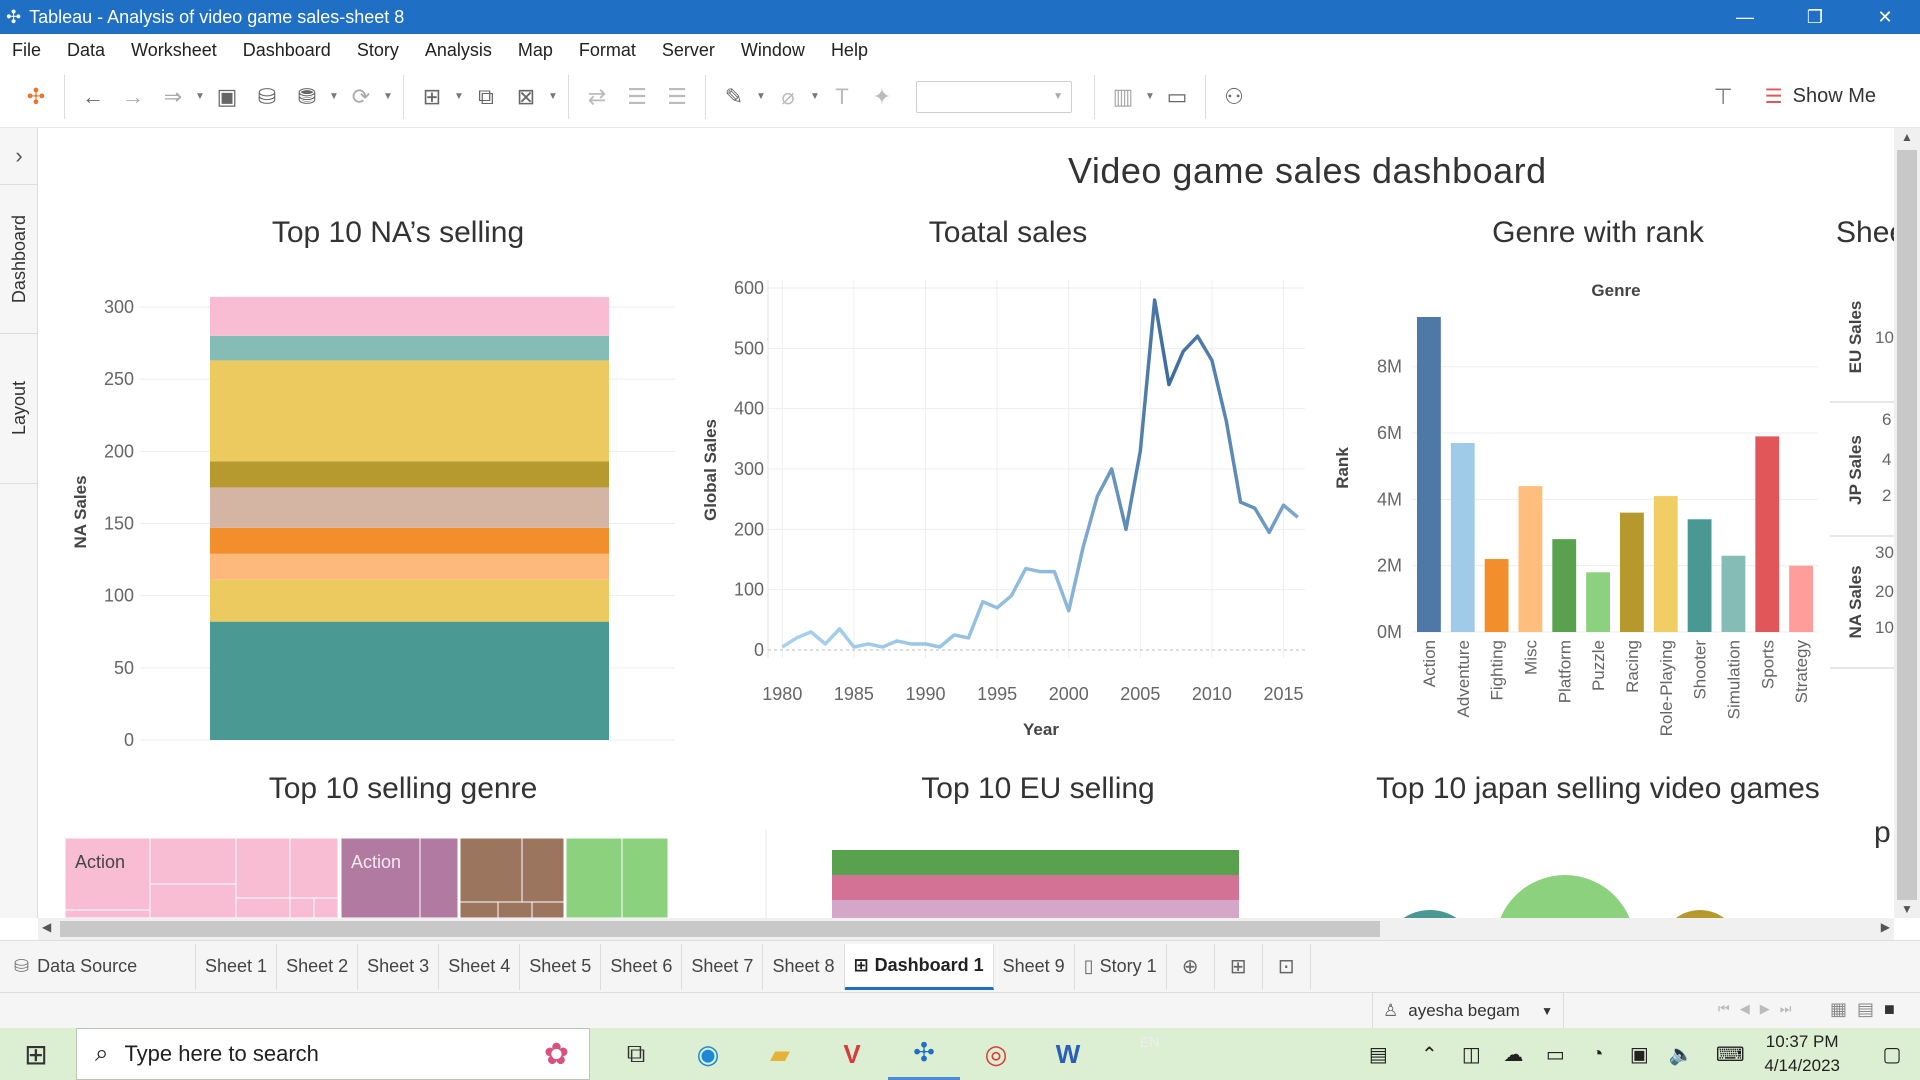 Image resolution: width=1920 pixels, height=1080 pixels. I want to click on tab-sheet-3: Sheet 3, so click(399, 966).